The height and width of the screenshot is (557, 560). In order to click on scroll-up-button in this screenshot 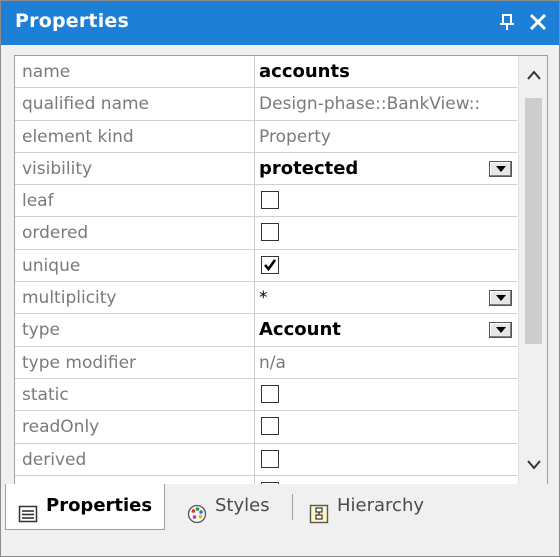, I will do `click(533, 76)`.